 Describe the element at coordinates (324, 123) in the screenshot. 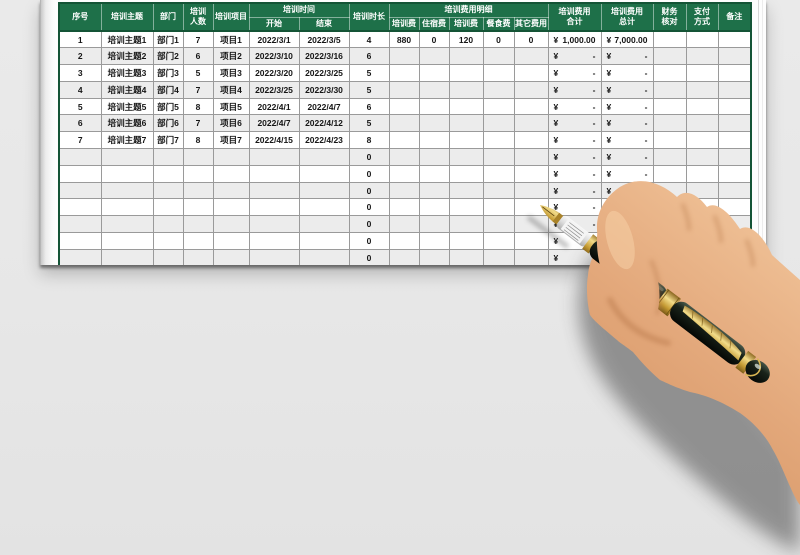

I see `cell-end: 2022/4/12` at that location.